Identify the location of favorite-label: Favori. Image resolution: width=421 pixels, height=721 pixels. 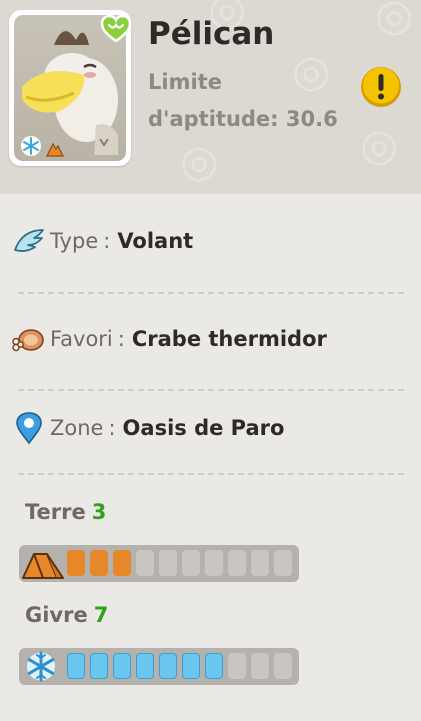
(81, 339).